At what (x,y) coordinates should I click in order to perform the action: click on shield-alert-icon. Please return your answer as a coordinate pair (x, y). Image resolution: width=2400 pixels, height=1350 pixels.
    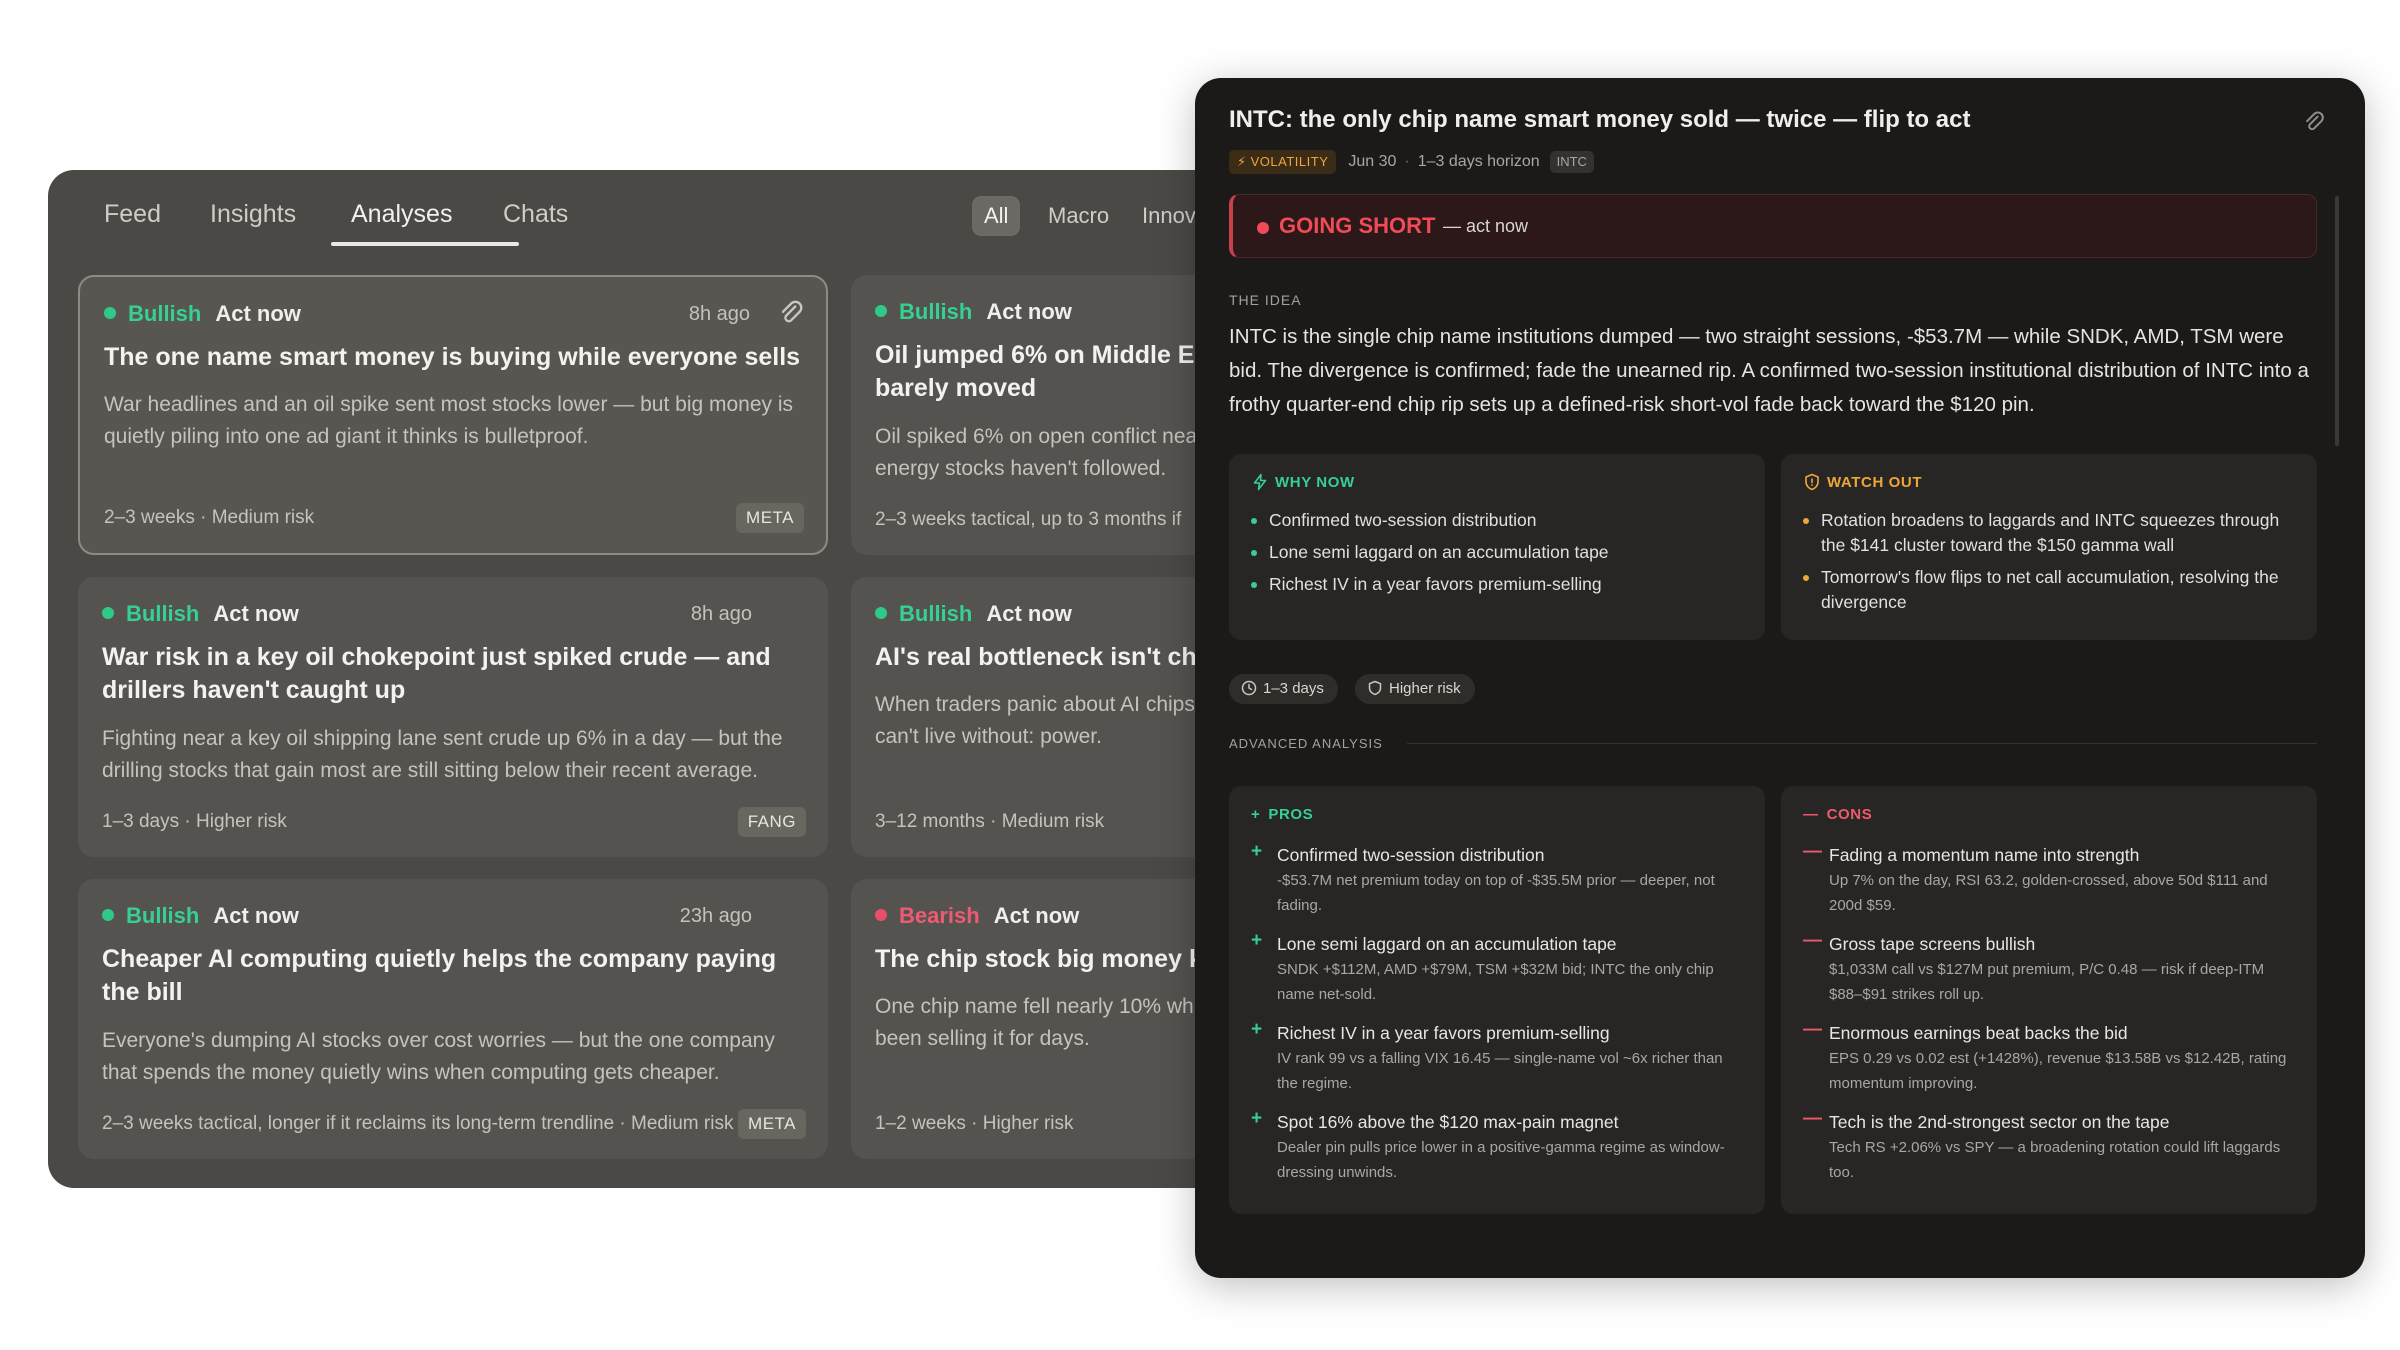
    Looking at the image, I should click on (1812, 482).